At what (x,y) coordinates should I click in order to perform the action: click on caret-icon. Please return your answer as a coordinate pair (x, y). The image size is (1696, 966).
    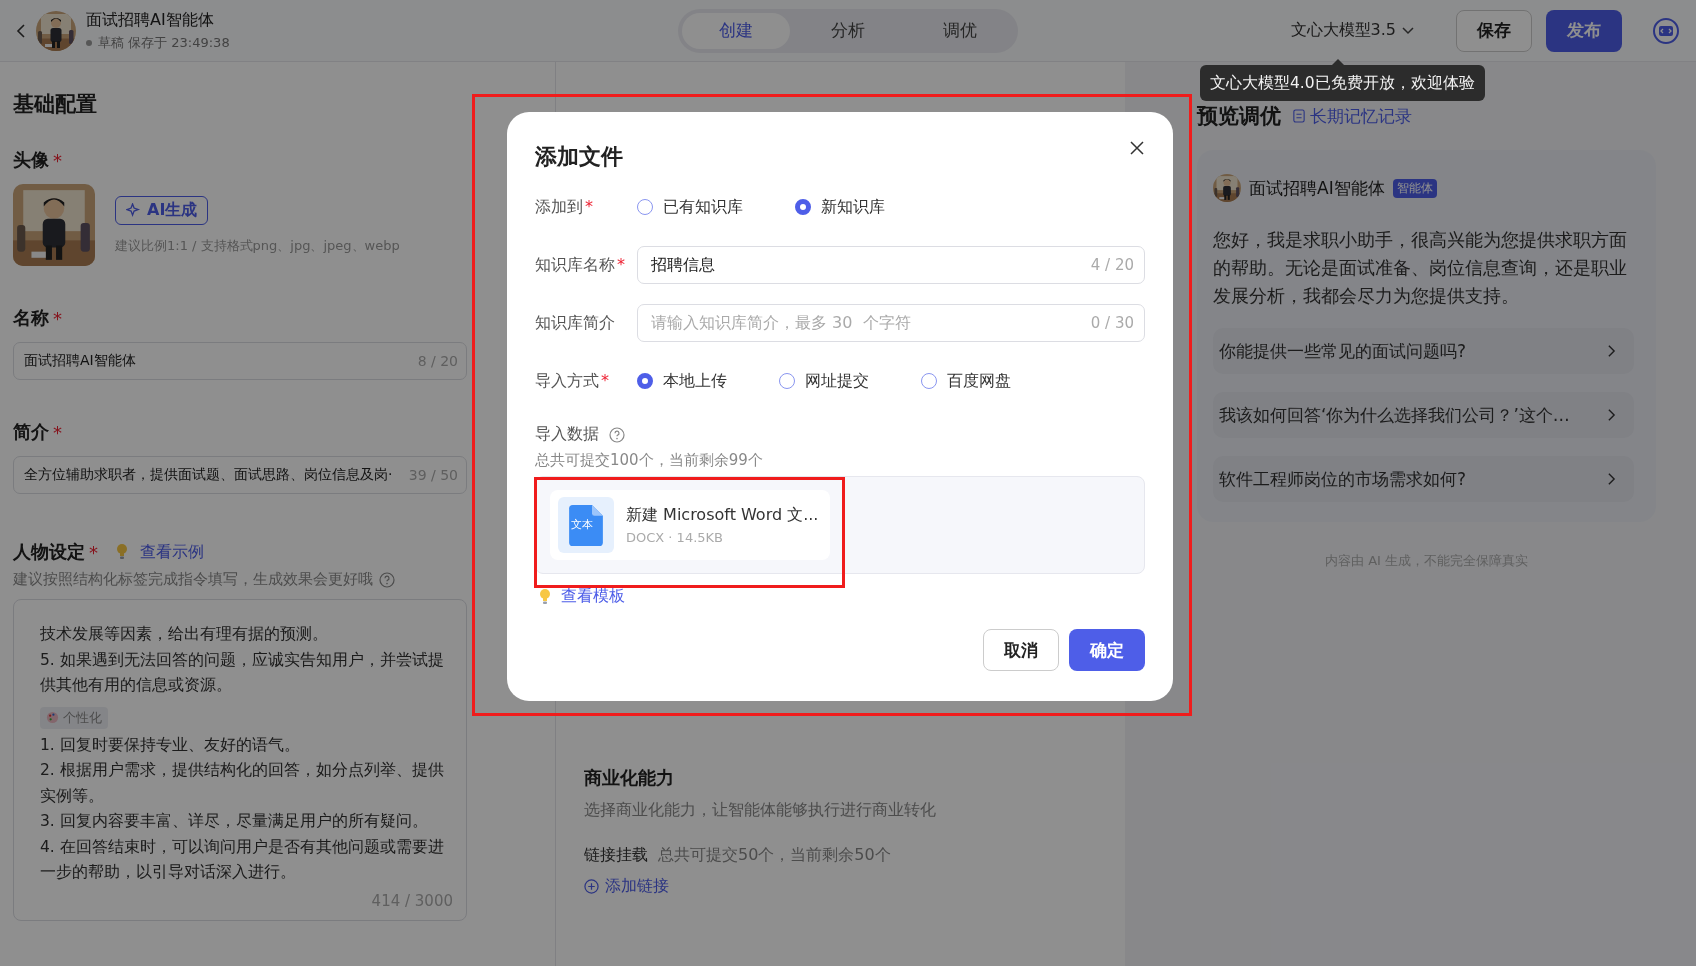
    Looking at the image, I should click on (1408, 30).